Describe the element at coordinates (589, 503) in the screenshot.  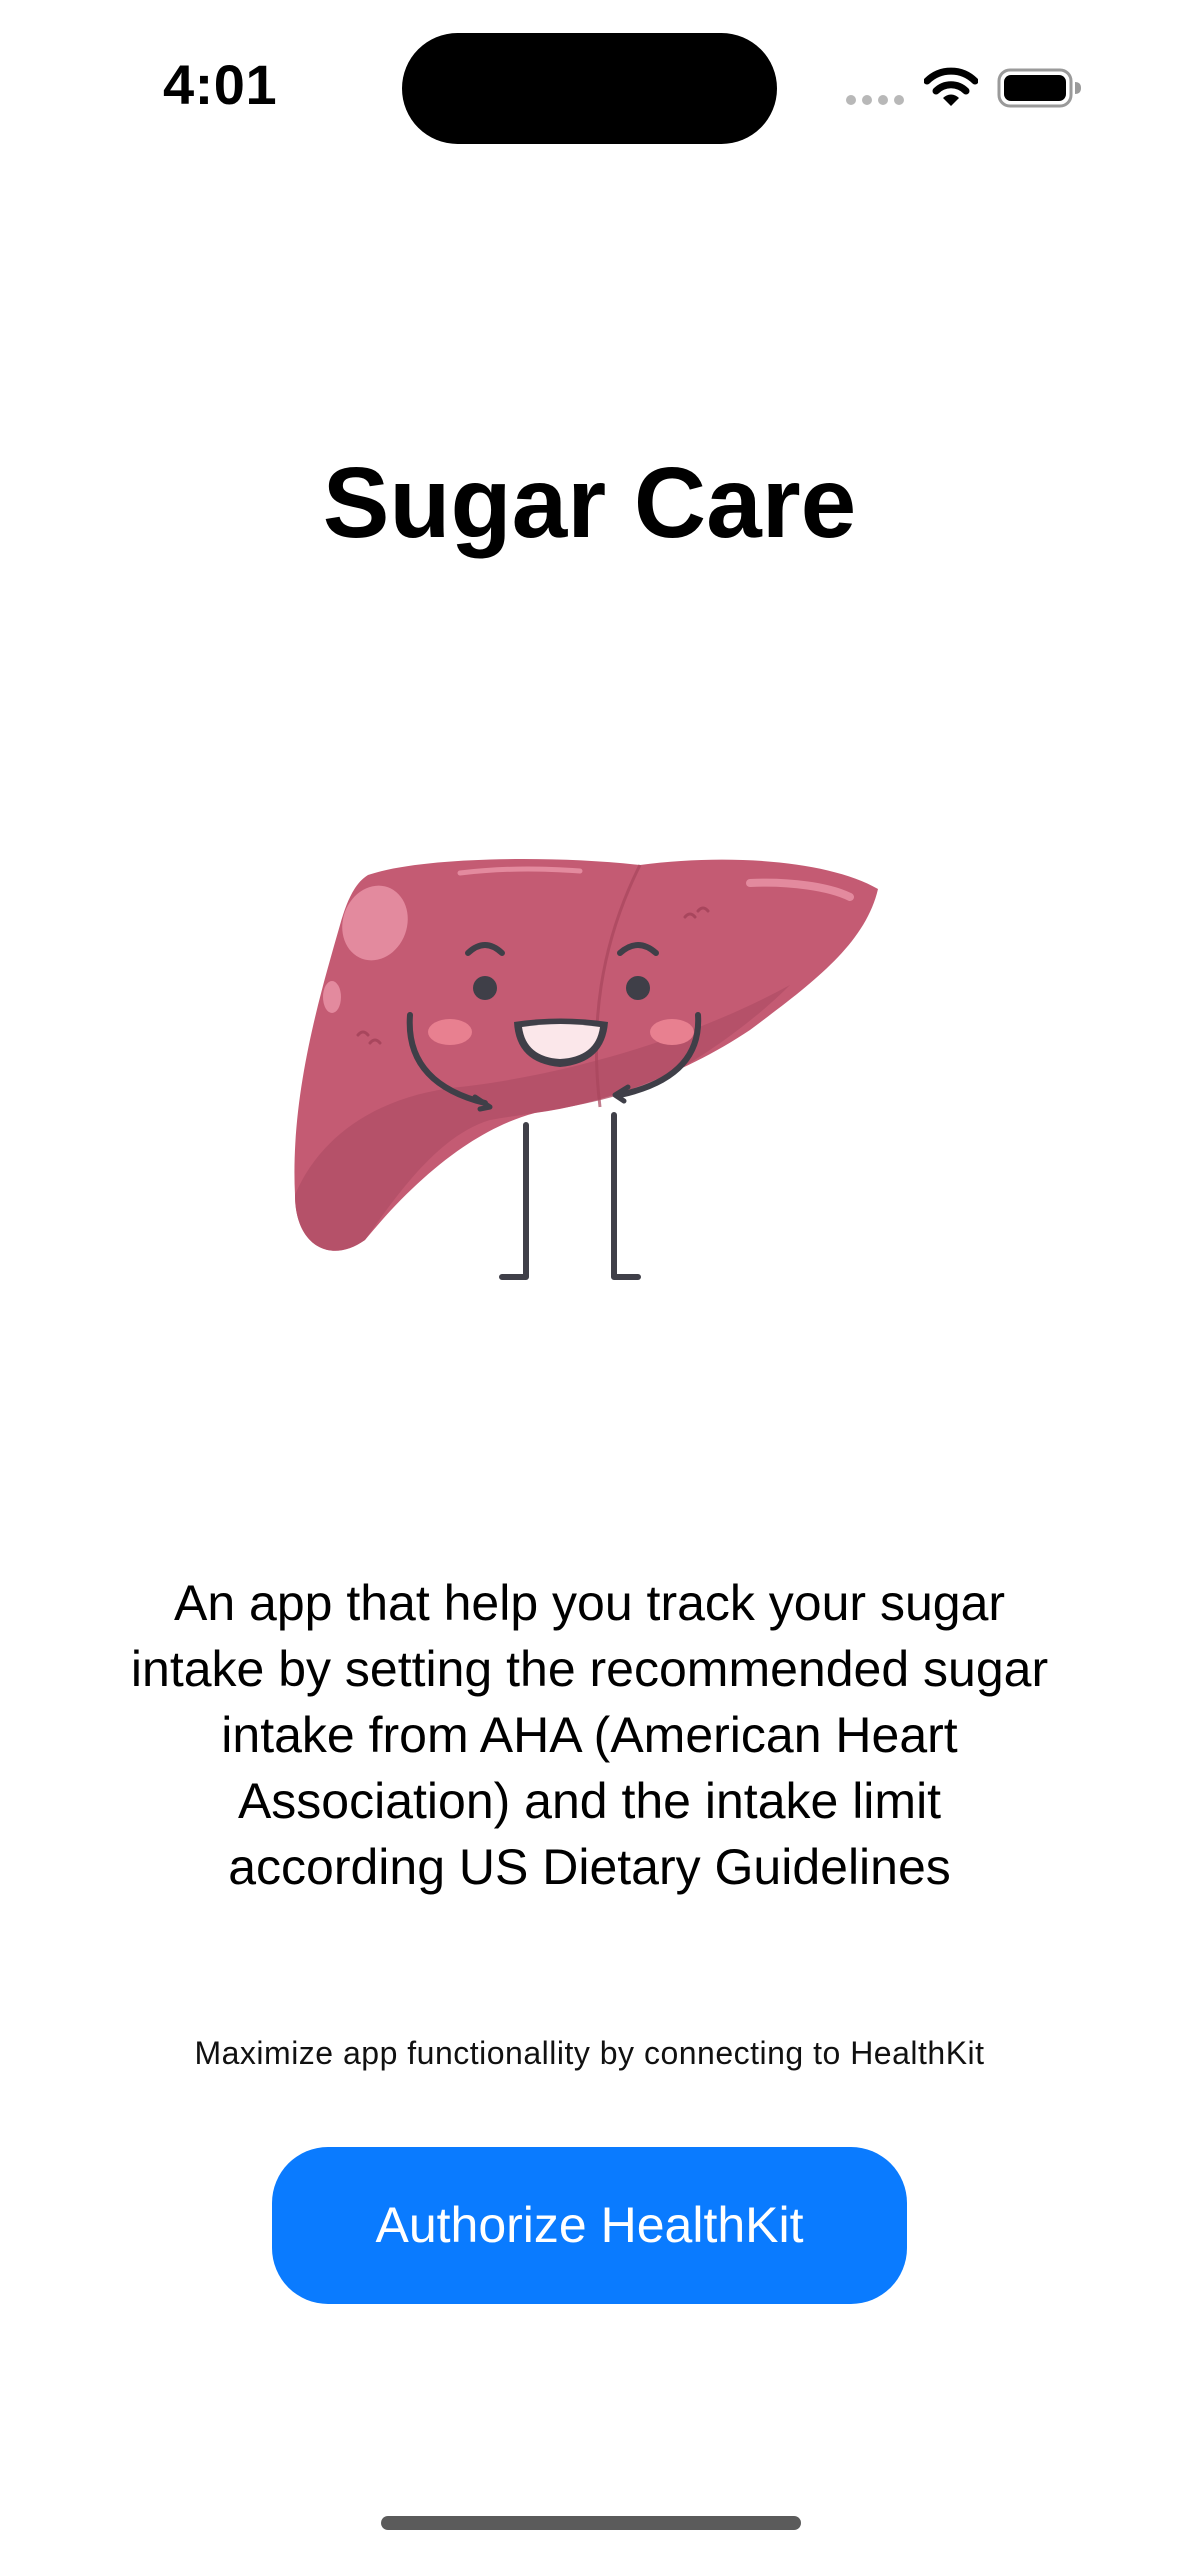
I see `app-title: Sugar Care` at that location.